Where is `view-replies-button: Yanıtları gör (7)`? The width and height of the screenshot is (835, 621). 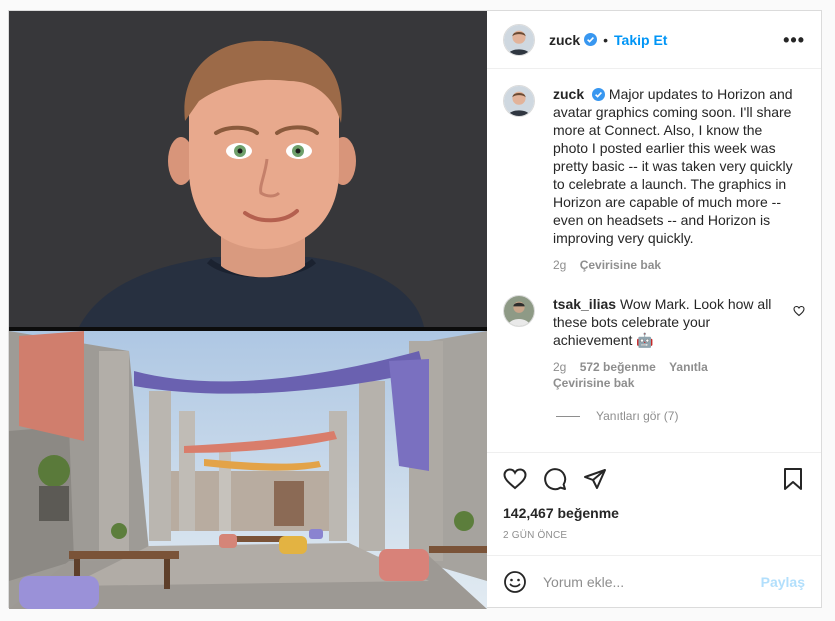
view-replies-button: Yanıtları gör (7) is located at coordinates (680, 416).